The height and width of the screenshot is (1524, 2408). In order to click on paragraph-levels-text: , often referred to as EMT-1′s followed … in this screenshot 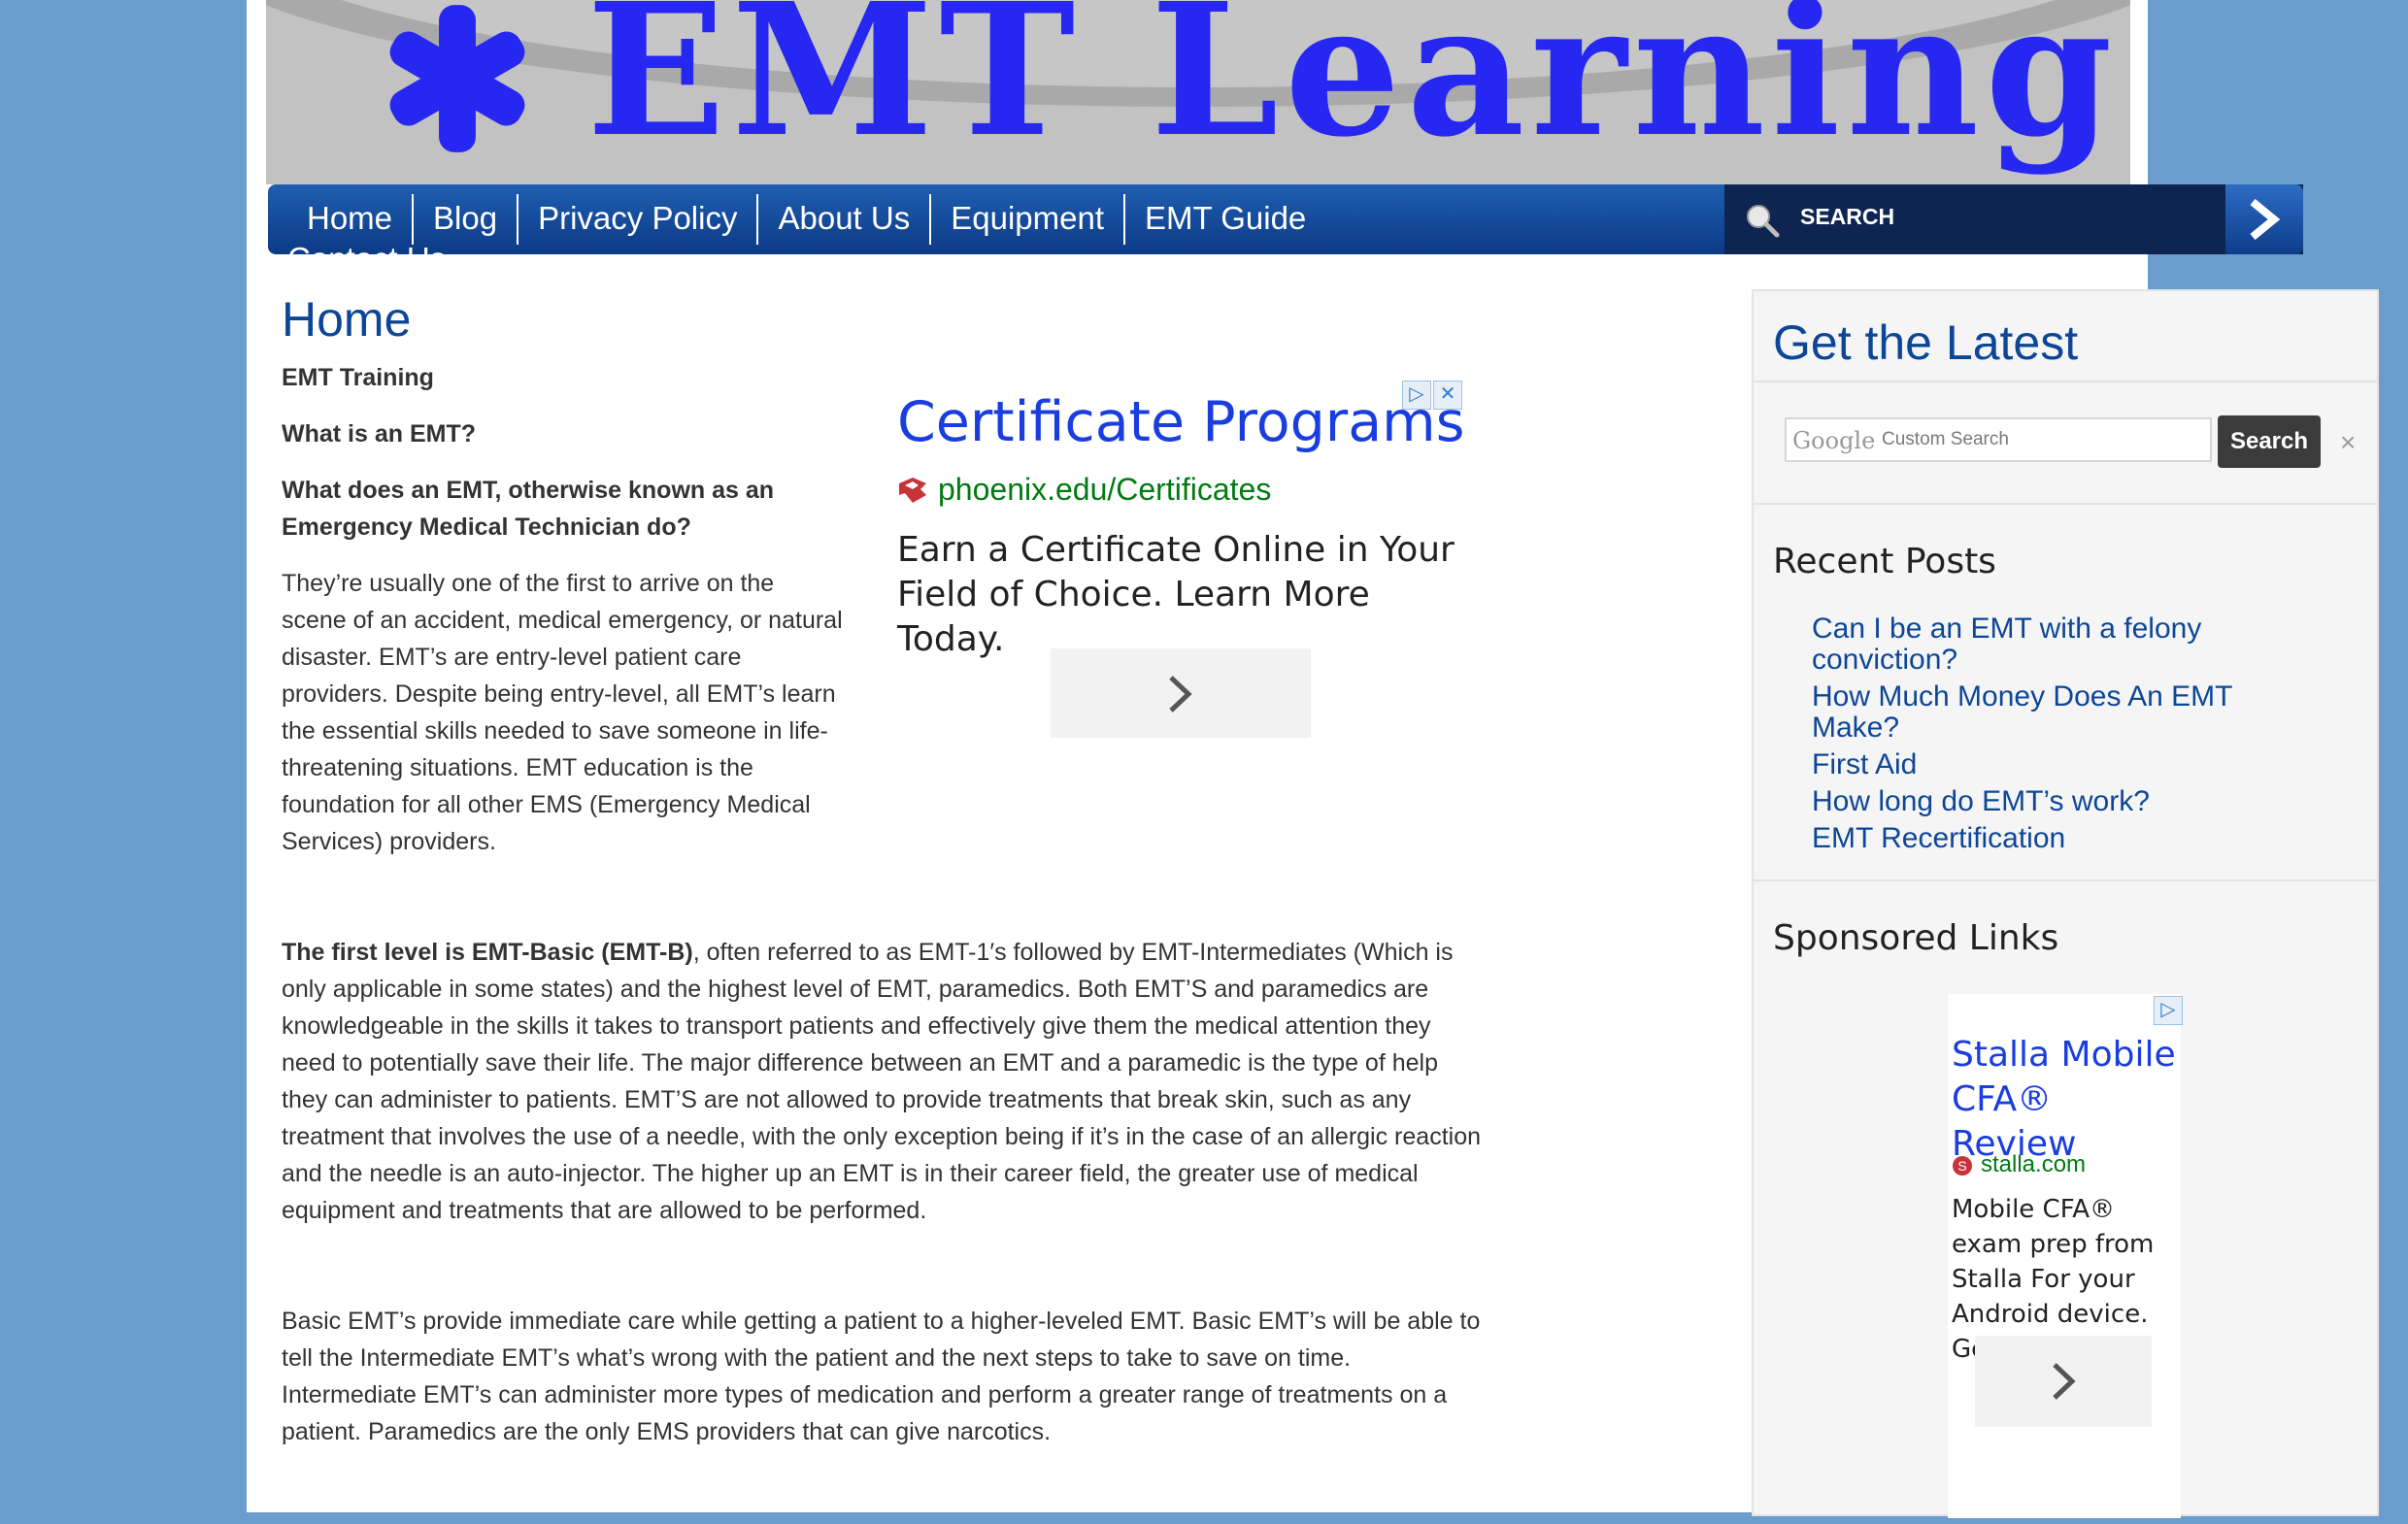, I will do `click(881, 1081)`.